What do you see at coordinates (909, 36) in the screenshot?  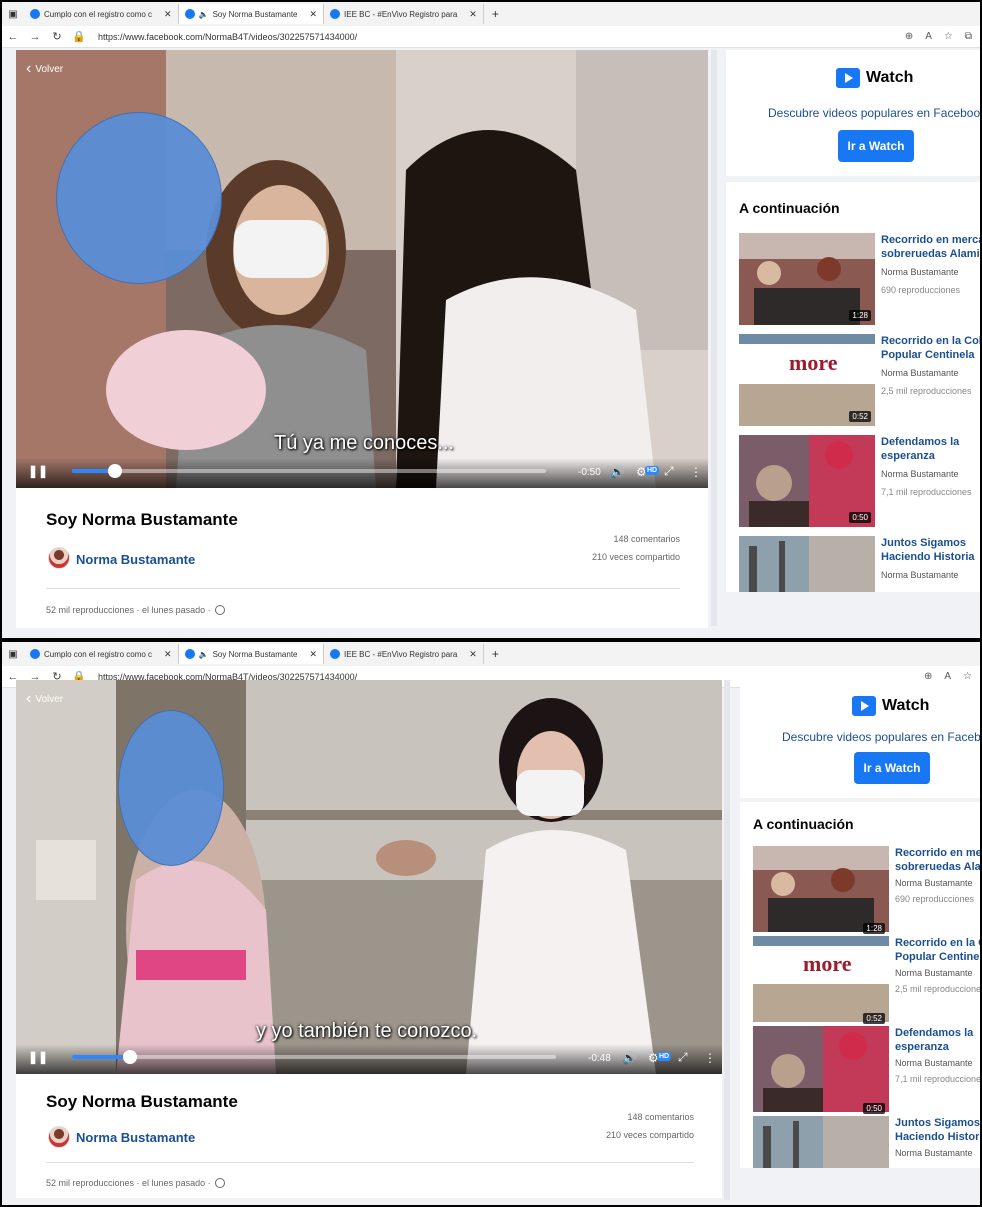 I see `zoom-icon: ⊕` at bounding box center [909, 36].